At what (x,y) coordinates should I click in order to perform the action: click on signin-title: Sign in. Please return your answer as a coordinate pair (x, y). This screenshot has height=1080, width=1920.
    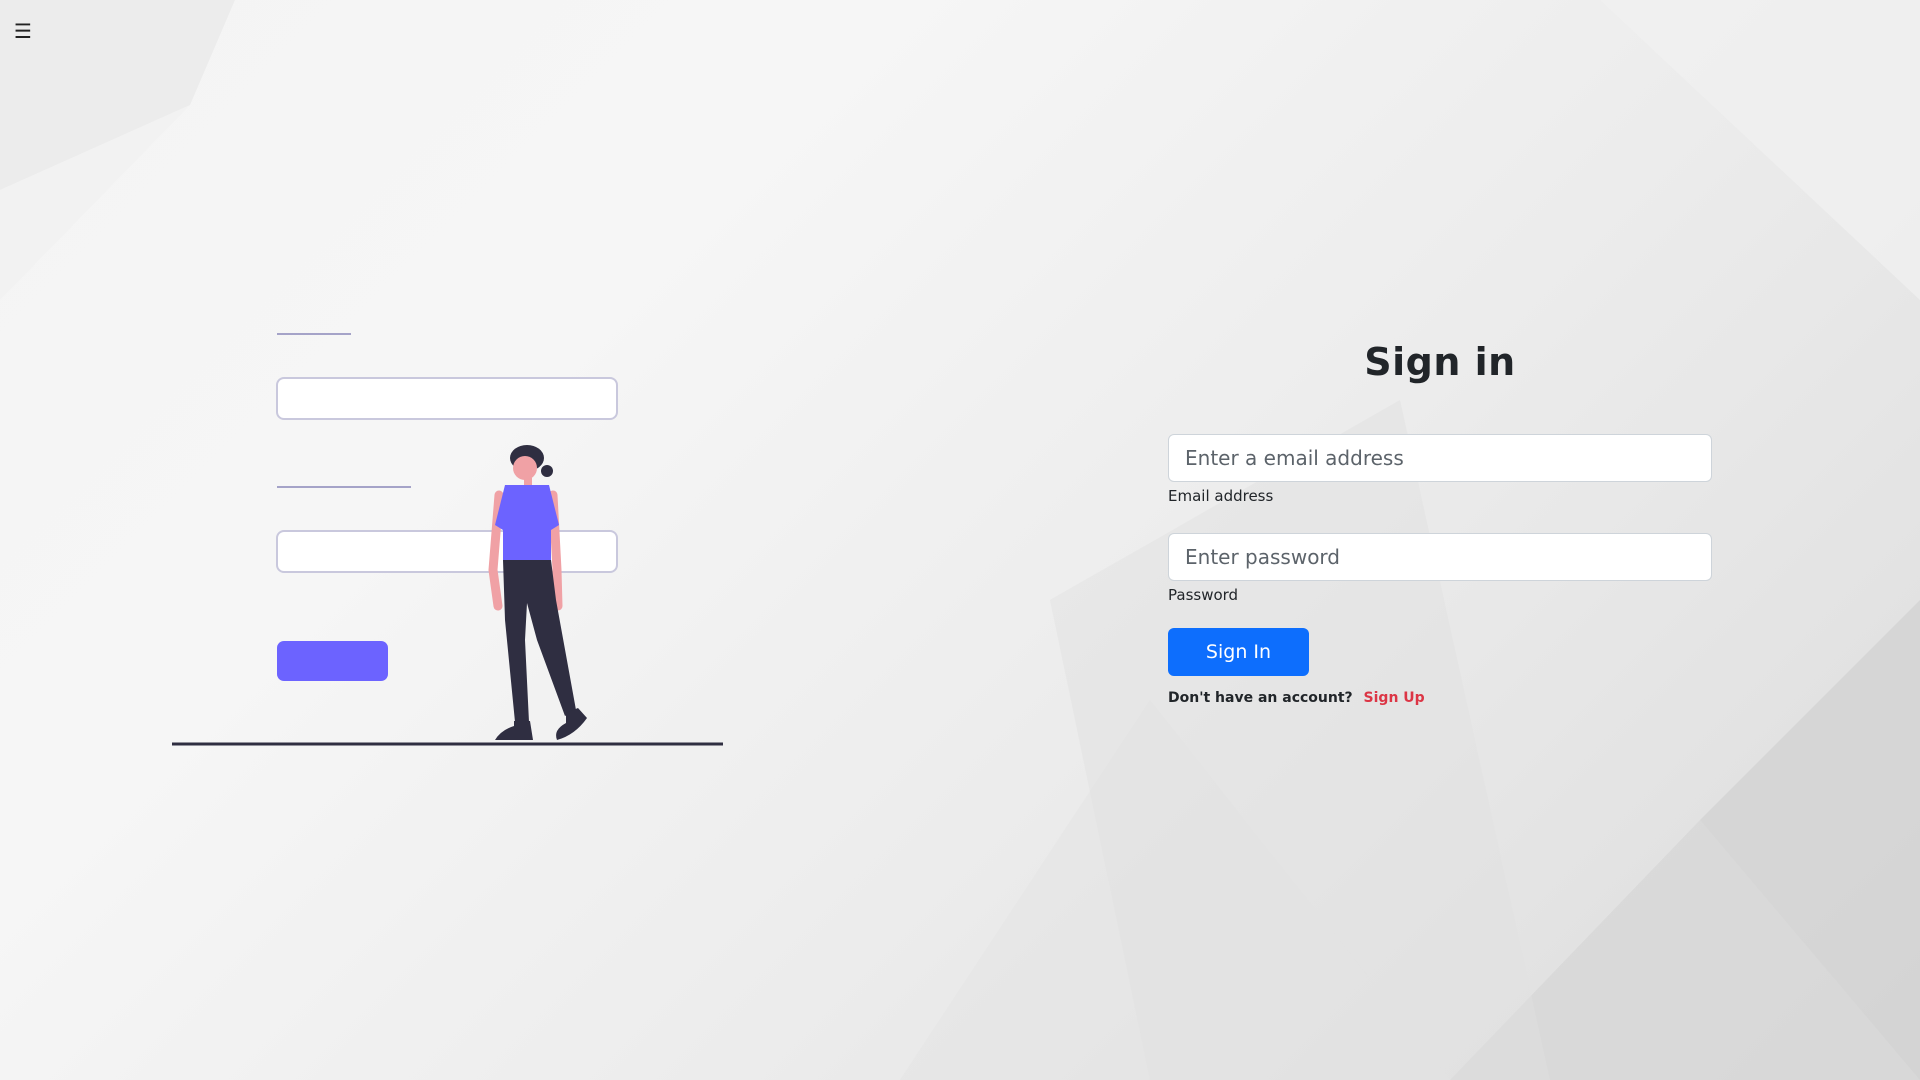
    Looking at the image, I should click on (1440, 362).